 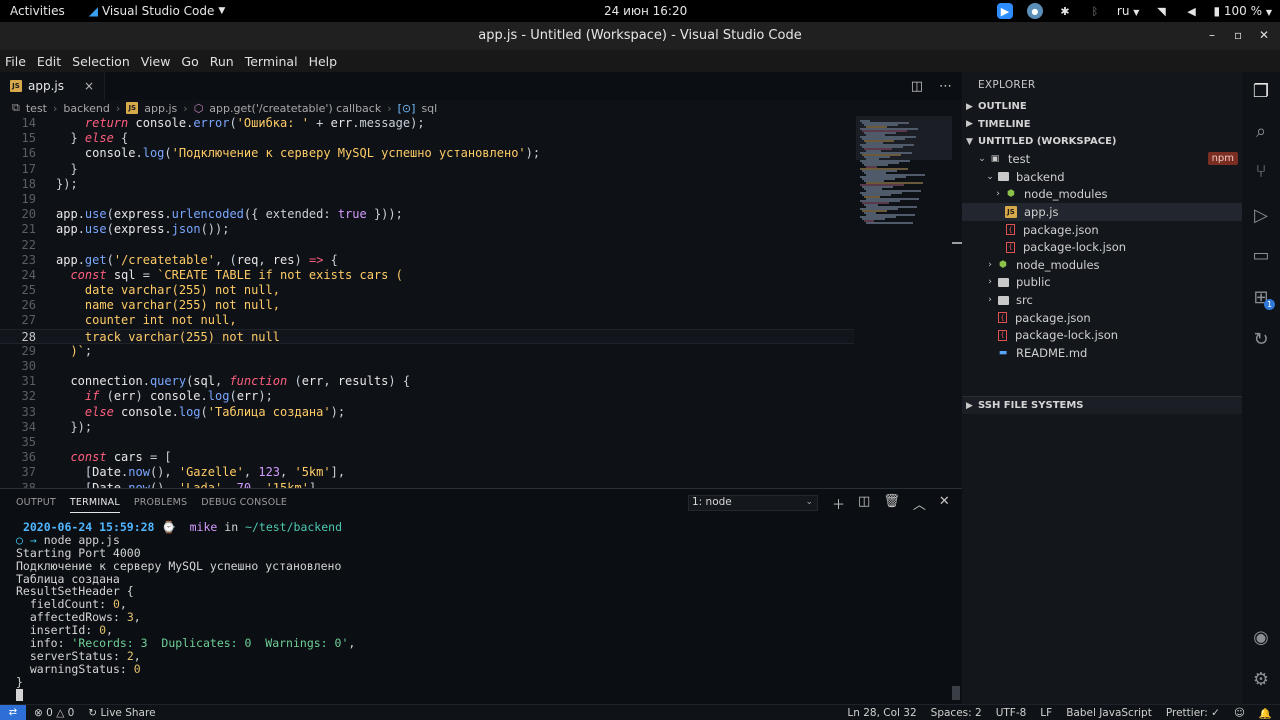 I want to click on slack-icon: ✱, so click(x=1065, y=11).